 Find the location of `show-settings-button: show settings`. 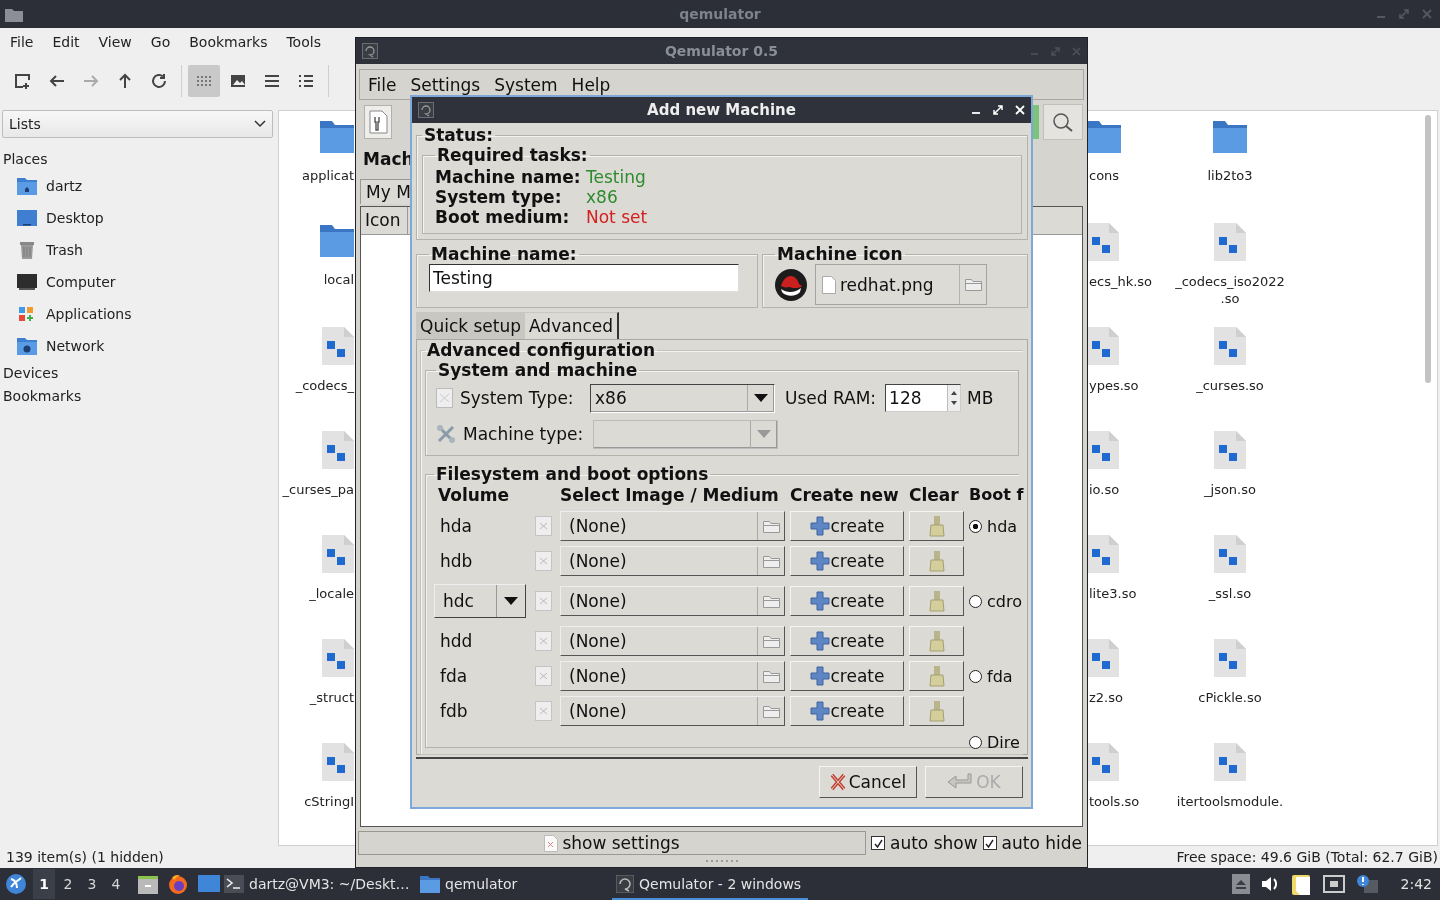

show-settings-button: show settings is located at coordinates (612, 843).